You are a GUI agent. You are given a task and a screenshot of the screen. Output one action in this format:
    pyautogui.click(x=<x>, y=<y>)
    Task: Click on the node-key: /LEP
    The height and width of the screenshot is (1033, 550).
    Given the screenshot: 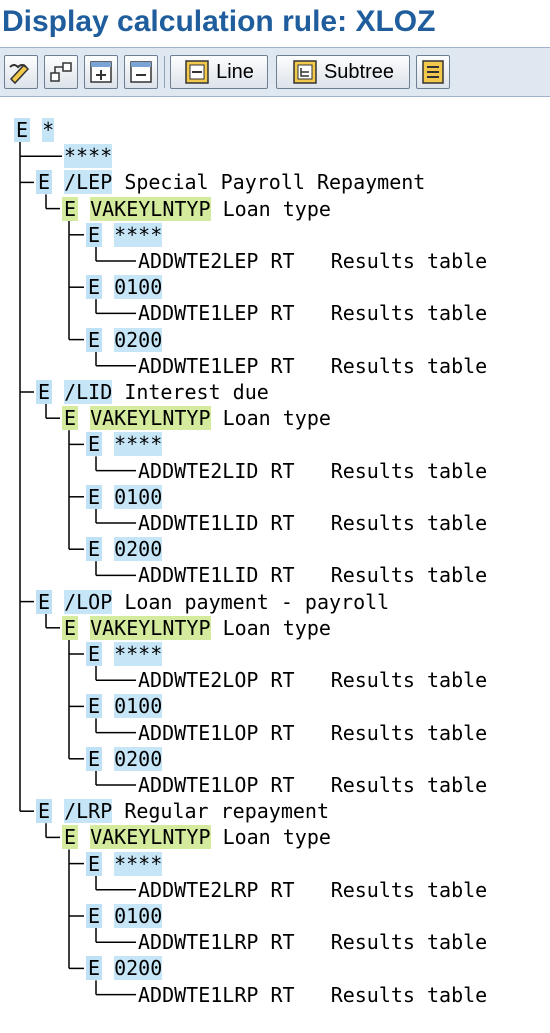 What is the action you would take?
    pyautogui.click(x=88, y=182)
    